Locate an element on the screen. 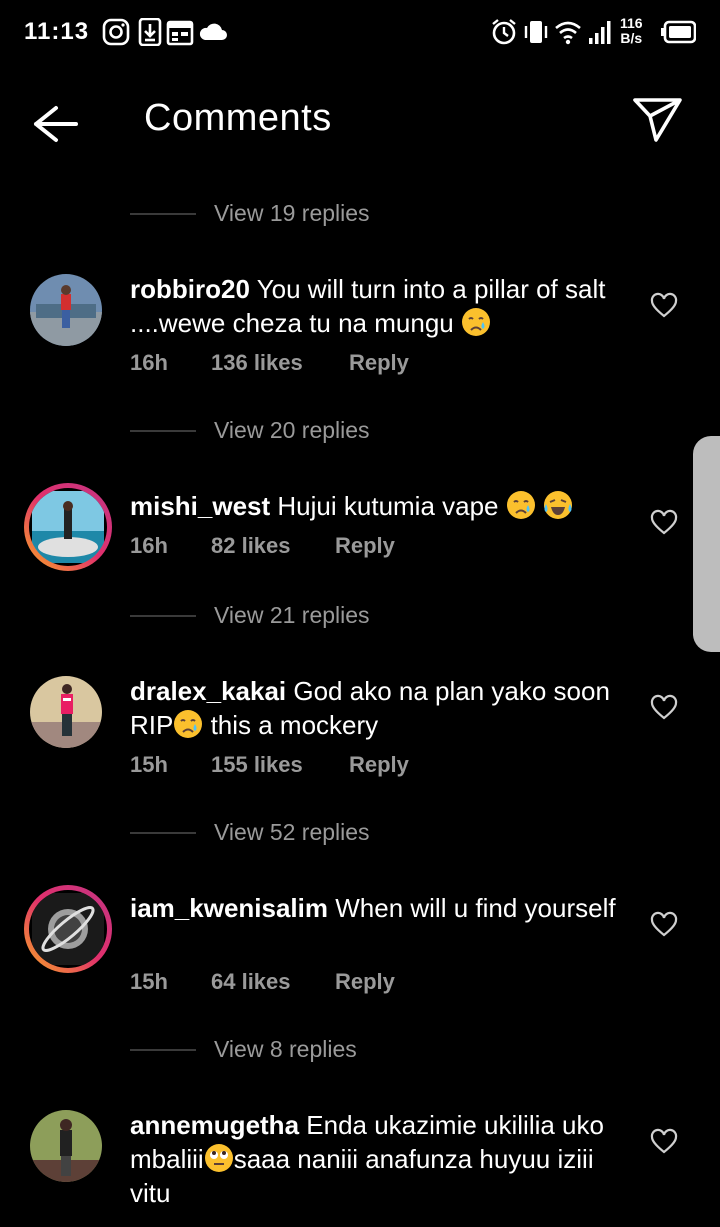  eye-roll-face-emoji is located at coordinates (218, 1158).